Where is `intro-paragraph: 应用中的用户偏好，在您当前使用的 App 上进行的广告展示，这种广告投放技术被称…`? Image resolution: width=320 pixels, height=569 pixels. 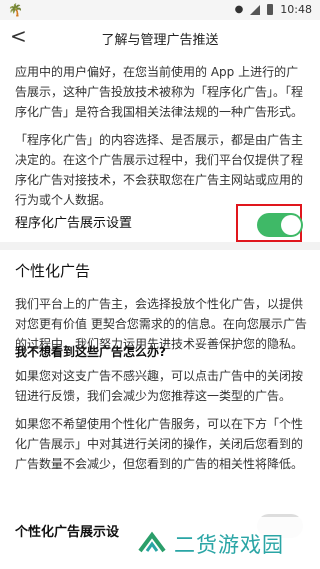
intro-paragraph: 应用中的用户偏好，在您当前使用的 App 上进行的广告展示，这种广告投放技术被称… is located at coordinates (159, 92).